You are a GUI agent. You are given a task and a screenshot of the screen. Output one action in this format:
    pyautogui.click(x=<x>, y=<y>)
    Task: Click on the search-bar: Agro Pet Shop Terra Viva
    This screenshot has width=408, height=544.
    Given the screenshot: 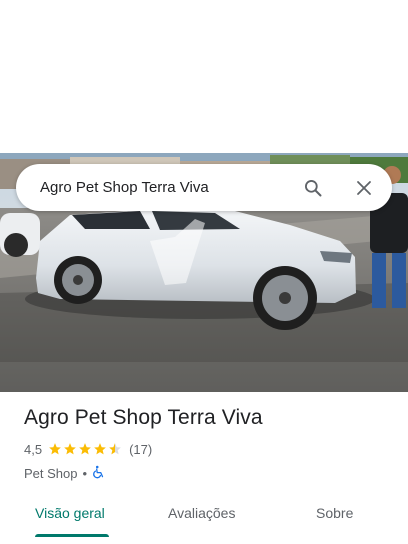 What is the action you would take?
    pyautogui.click(x=204, y=187)
    